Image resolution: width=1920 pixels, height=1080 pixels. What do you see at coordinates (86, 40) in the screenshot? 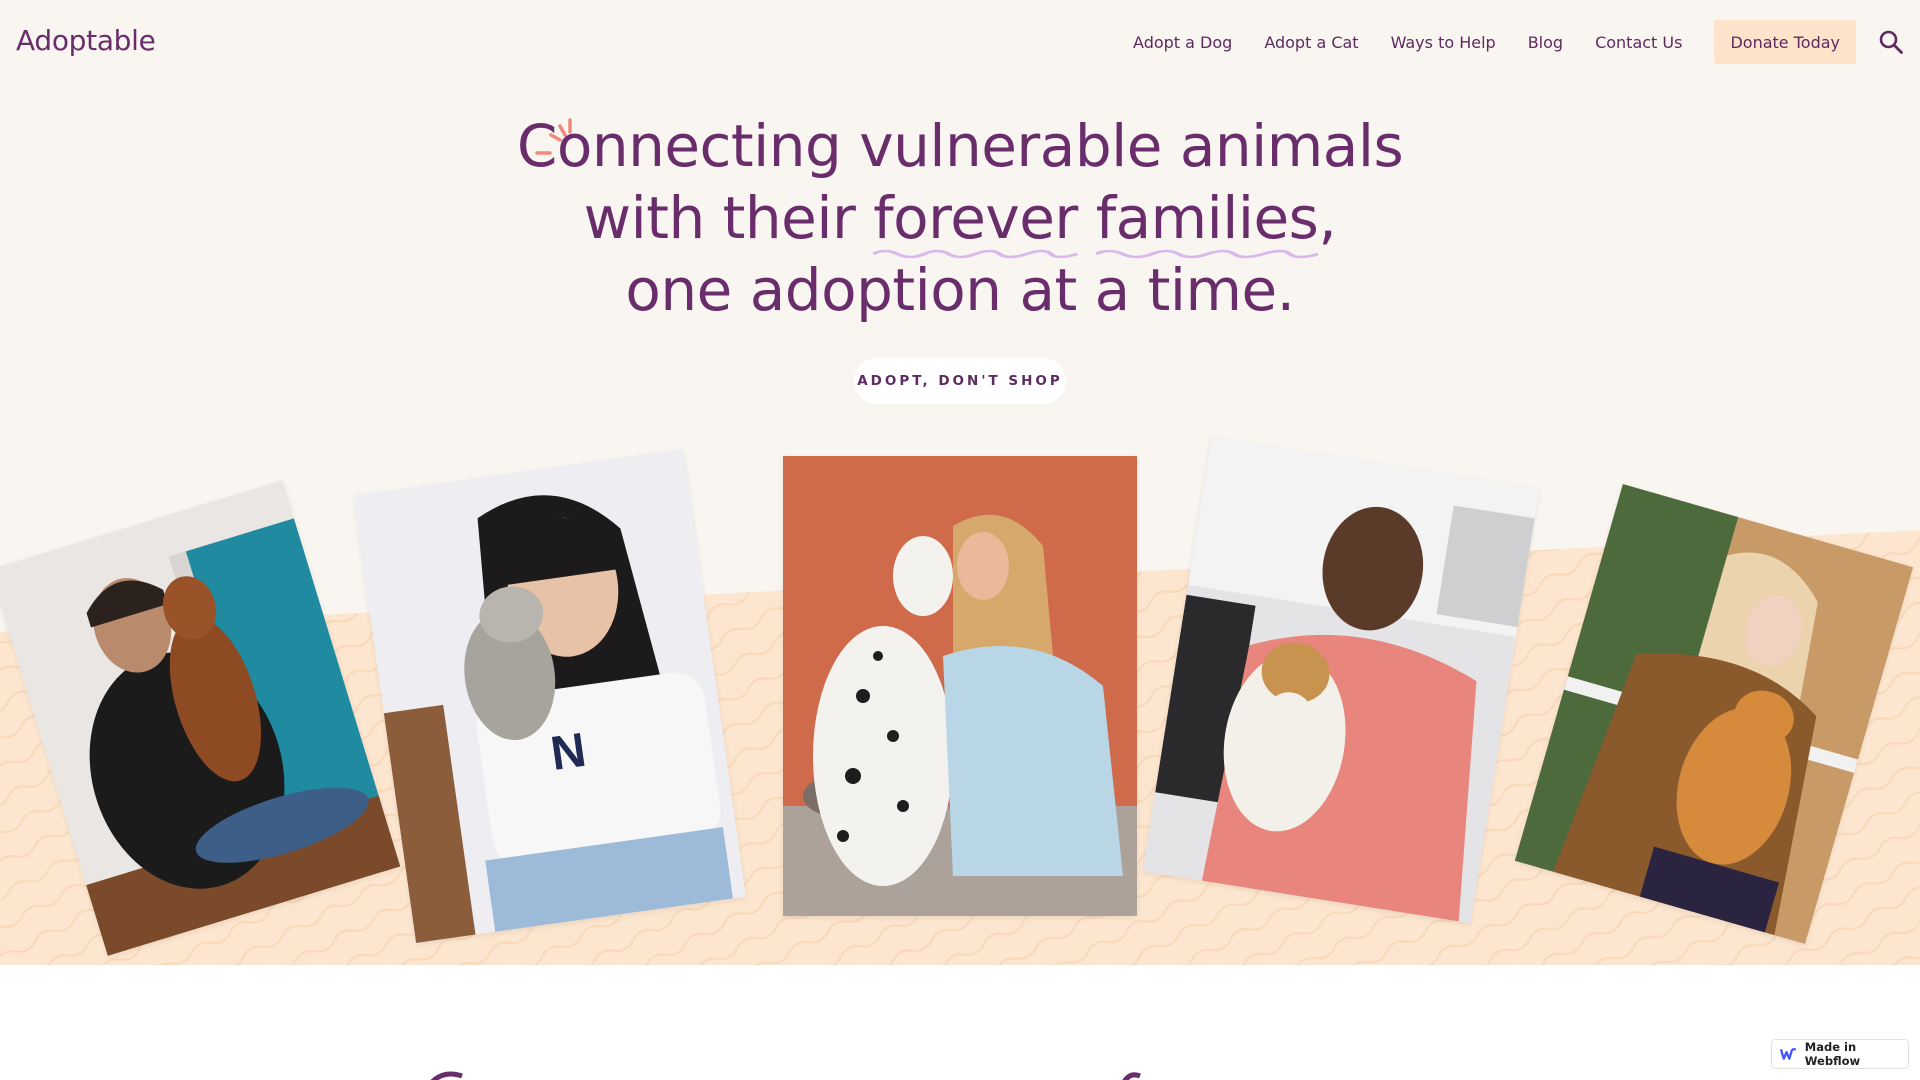
I see `logo: Adoptable` at bounding box center [86, 40].